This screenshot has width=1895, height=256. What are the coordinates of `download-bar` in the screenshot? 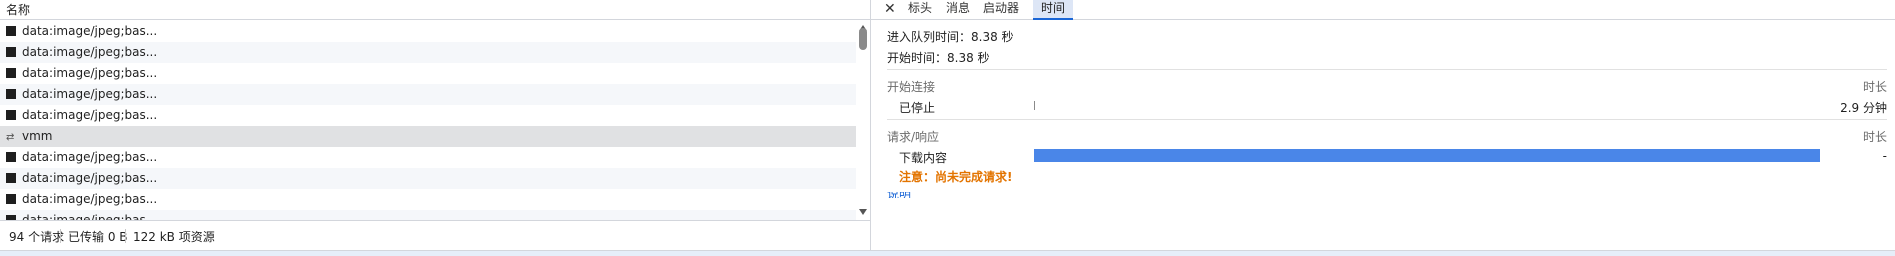 It's located at (1427, 155).